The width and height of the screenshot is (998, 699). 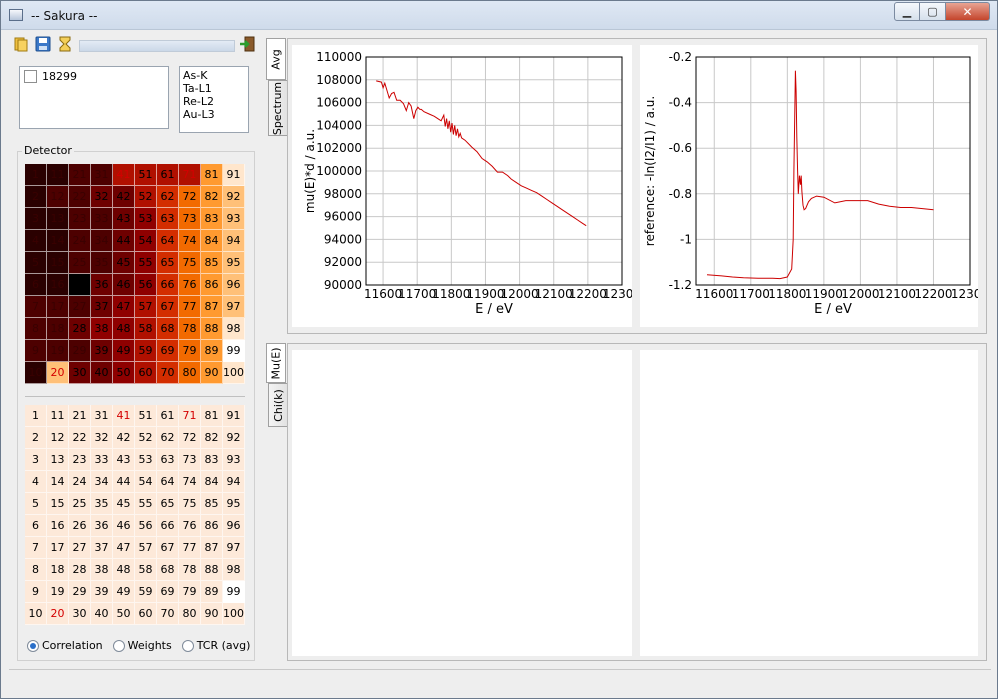 I want to click on selection-cell: 38, so click(x=102, y=570).